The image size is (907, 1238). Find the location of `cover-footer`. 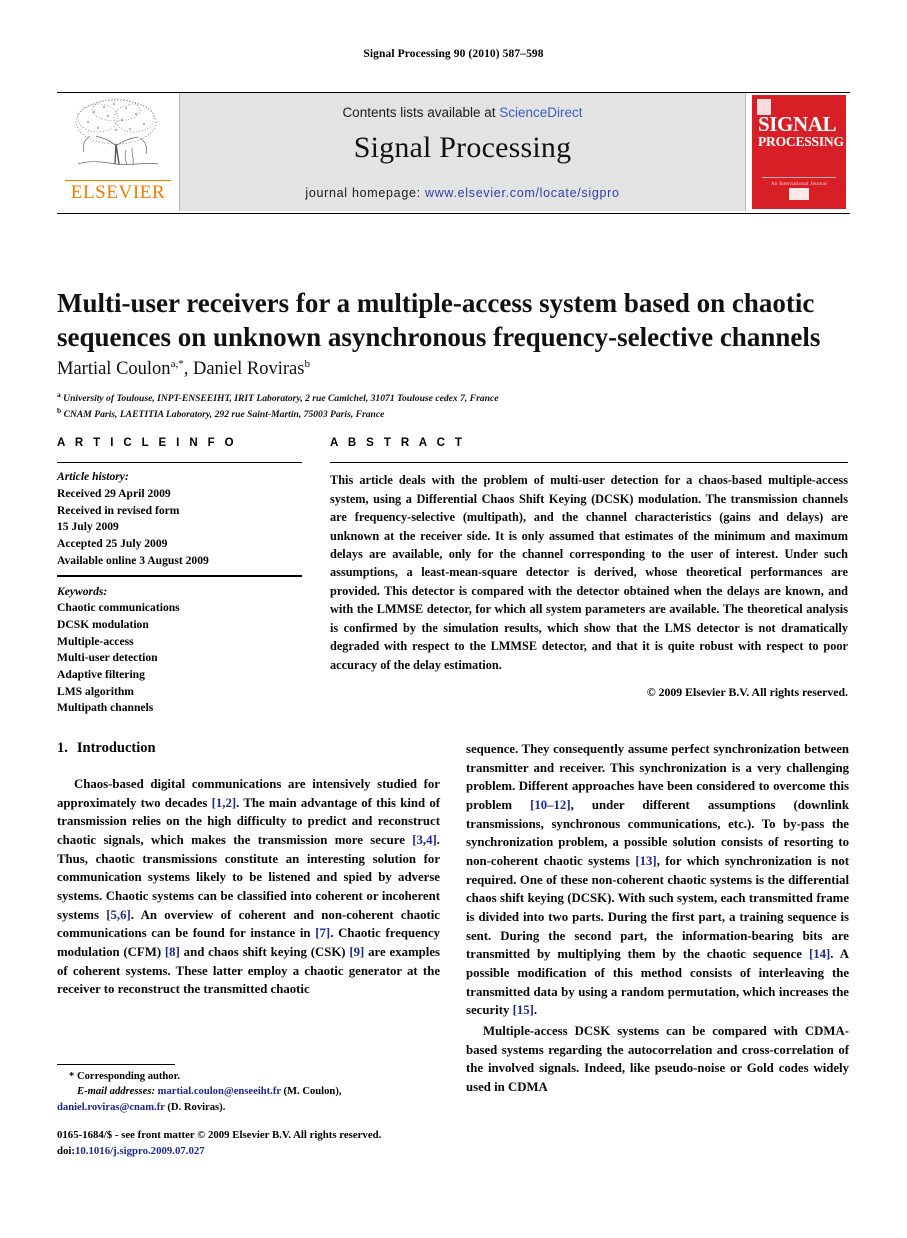

cover-footer is located at coordinates (799, 196).